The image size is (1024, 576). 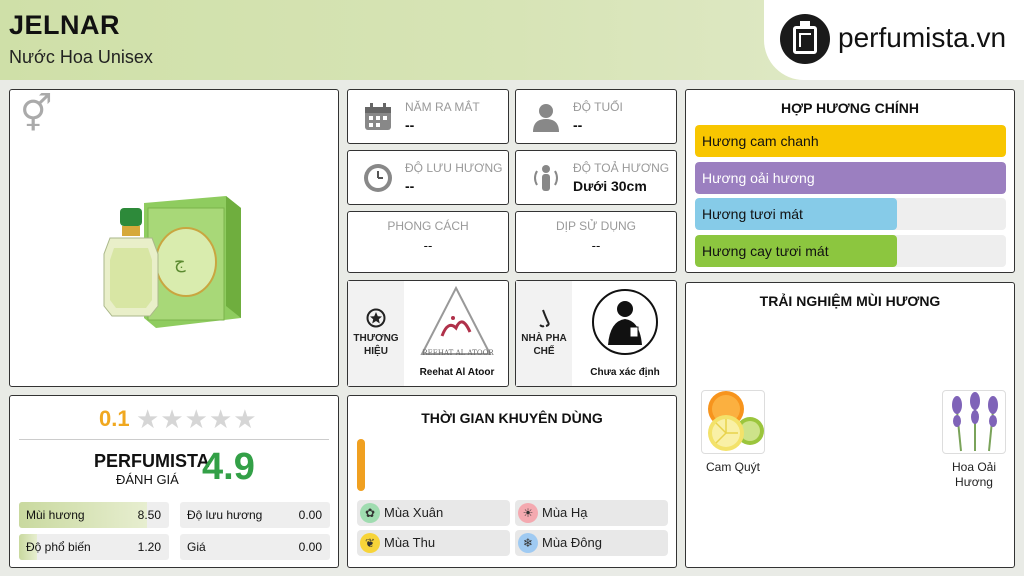 I want to click on autumn-leaf-icon: ❦, so click(x=370, y=543).